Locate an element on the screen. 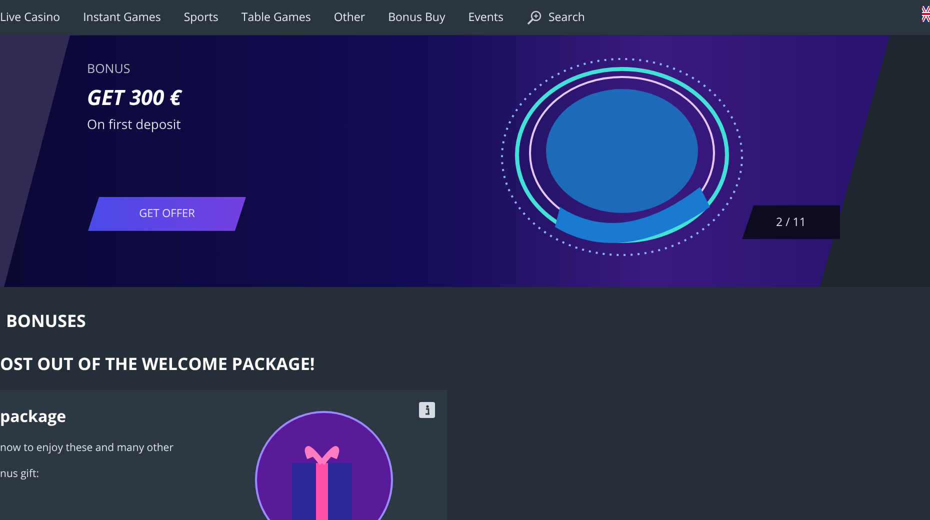  banner-eyebrow: BONUS is located at coordinates (109, 69).